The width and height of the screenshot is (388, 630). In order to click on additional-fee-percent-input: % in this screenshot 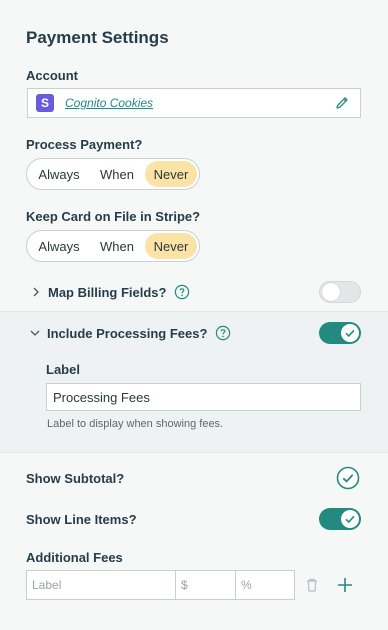, I will do `click(265, 585)`.